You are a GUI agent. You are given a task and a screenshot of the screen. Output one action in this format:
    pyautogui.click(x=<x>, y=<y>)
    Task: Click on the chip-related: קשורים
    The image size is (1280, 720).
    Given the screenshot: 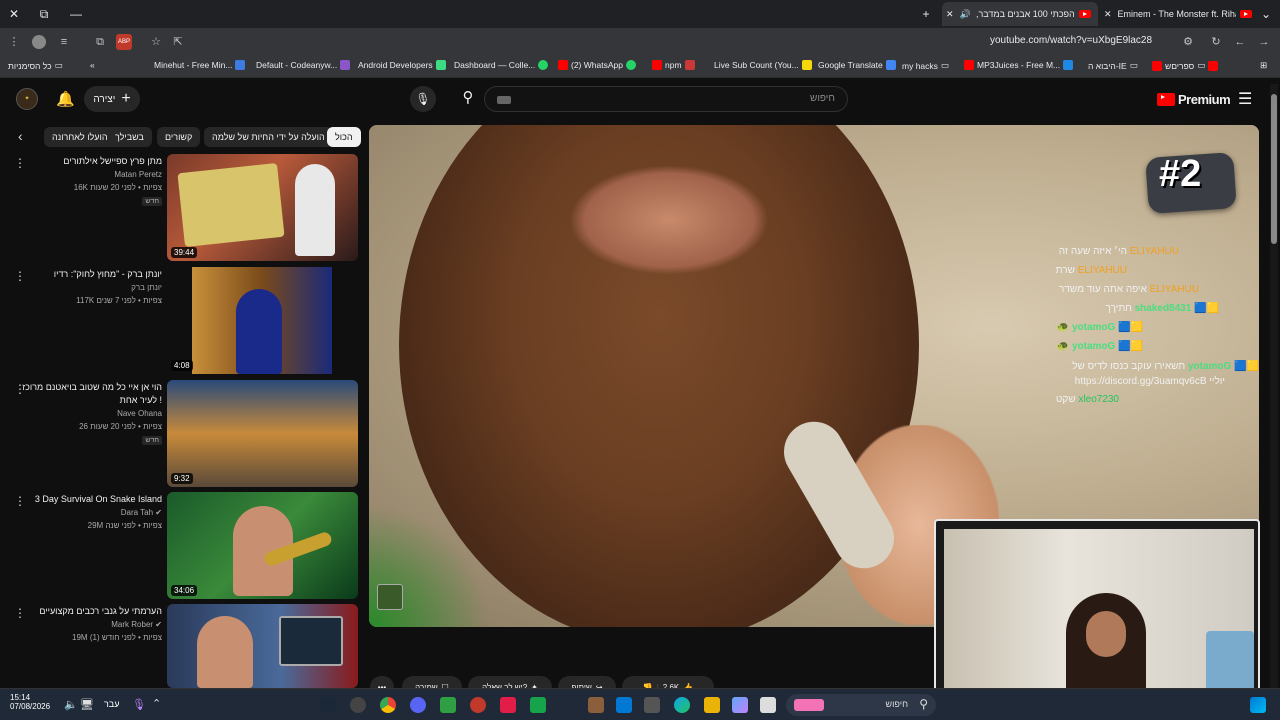 What is the action you would take?
    pyautogui.click(x=179, y=137)
    